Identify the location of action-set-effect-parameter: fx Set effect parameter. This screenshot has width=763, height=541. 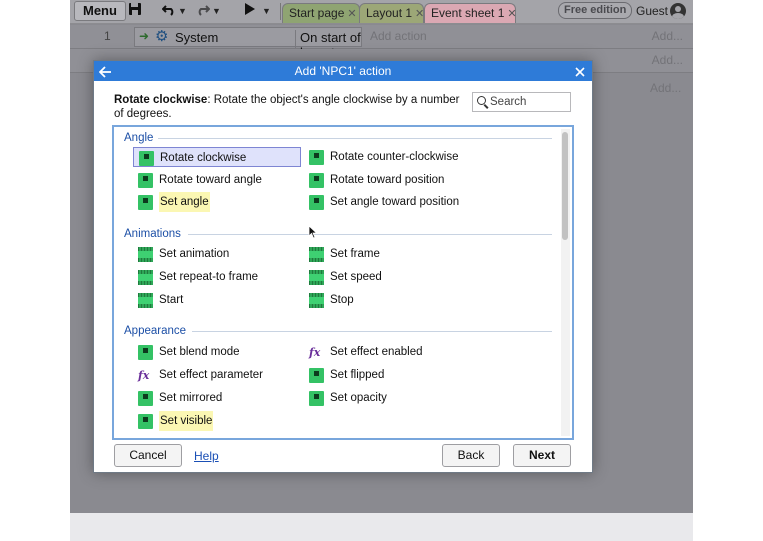
(215, 375).